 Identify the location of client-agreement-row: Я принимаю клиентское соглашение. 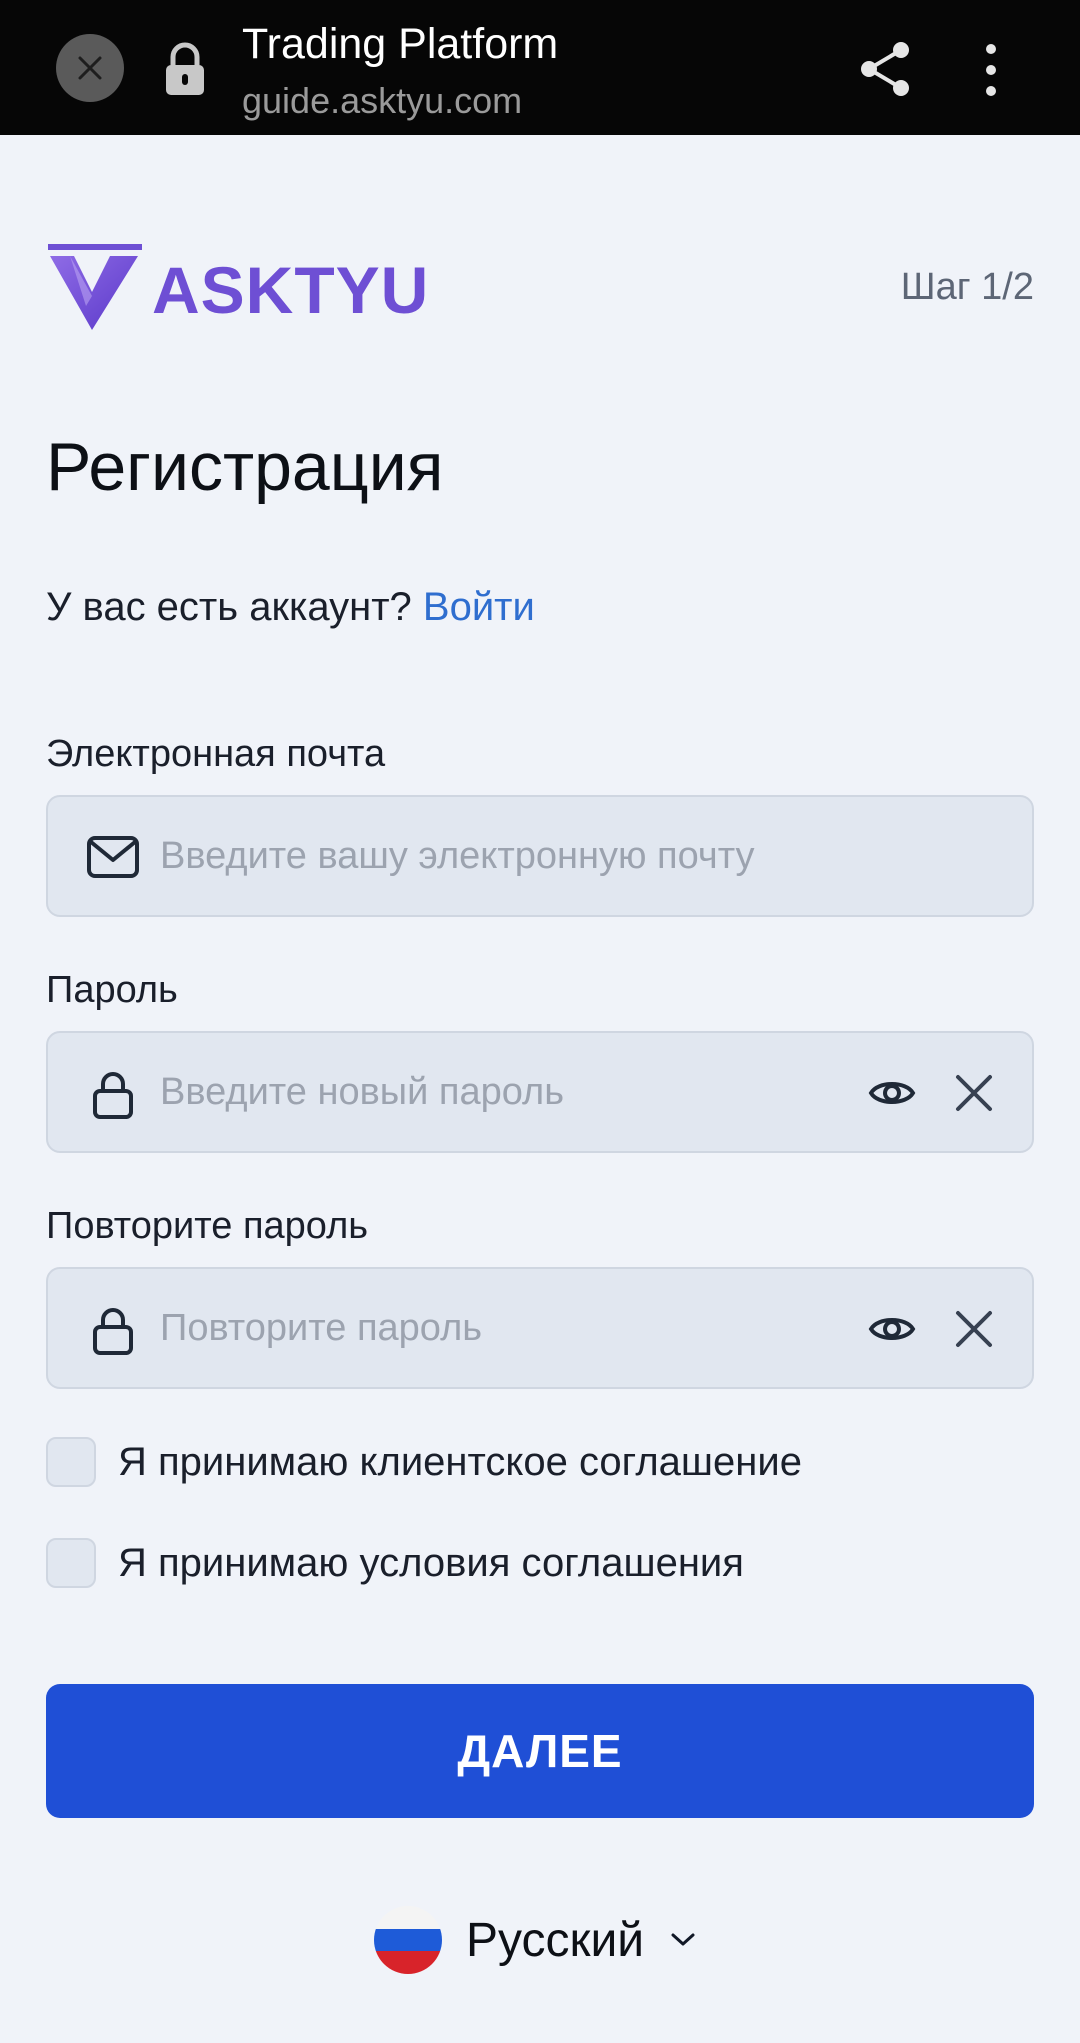
(424, 1462).